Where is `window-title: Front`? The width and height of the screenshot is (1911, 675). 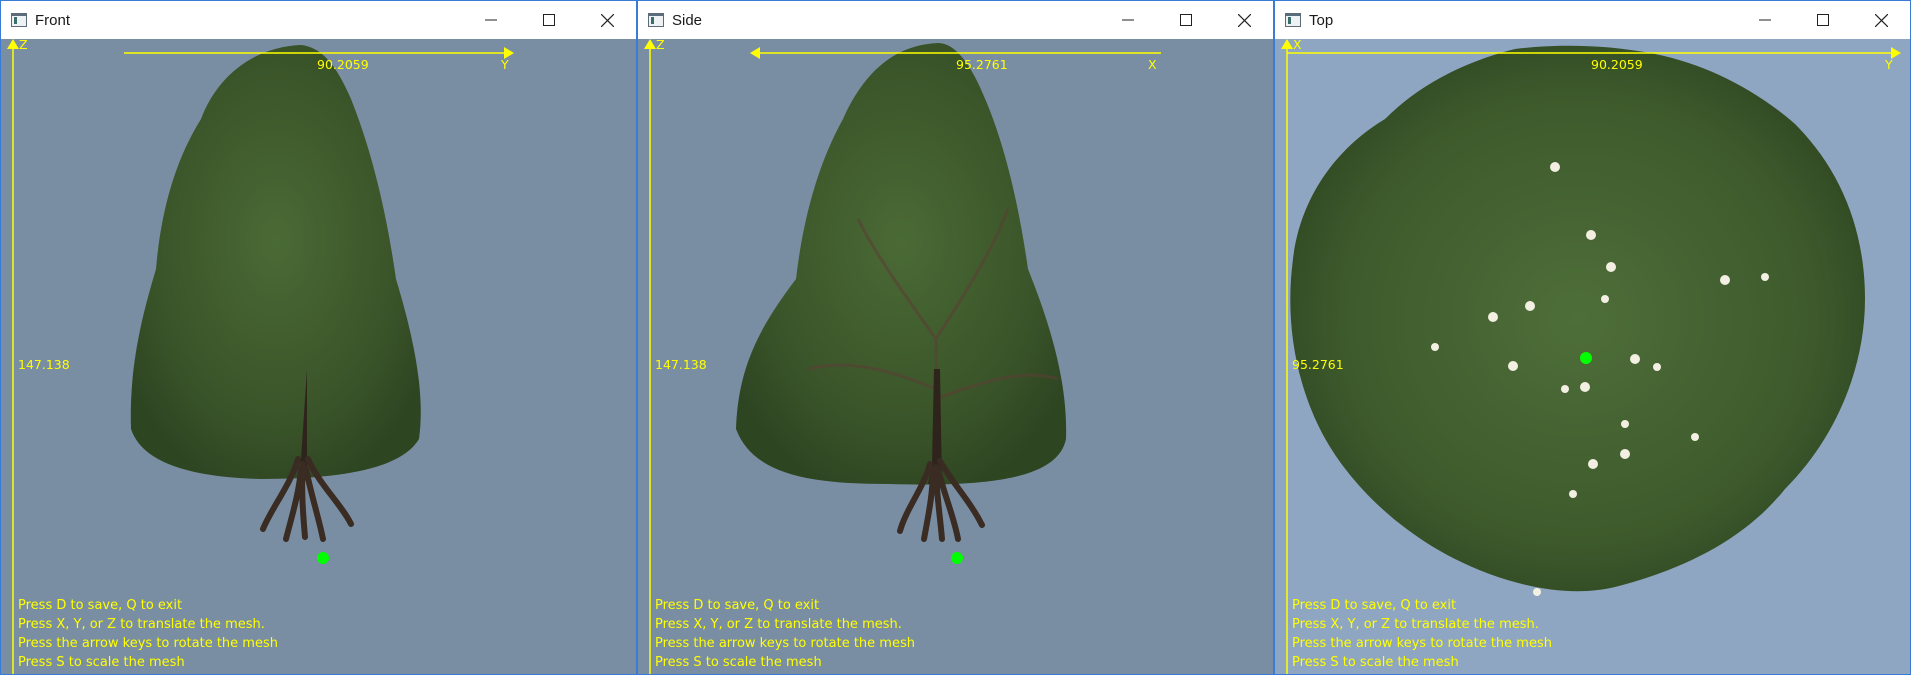 window-title: Front is located at coordinates (53, 20).